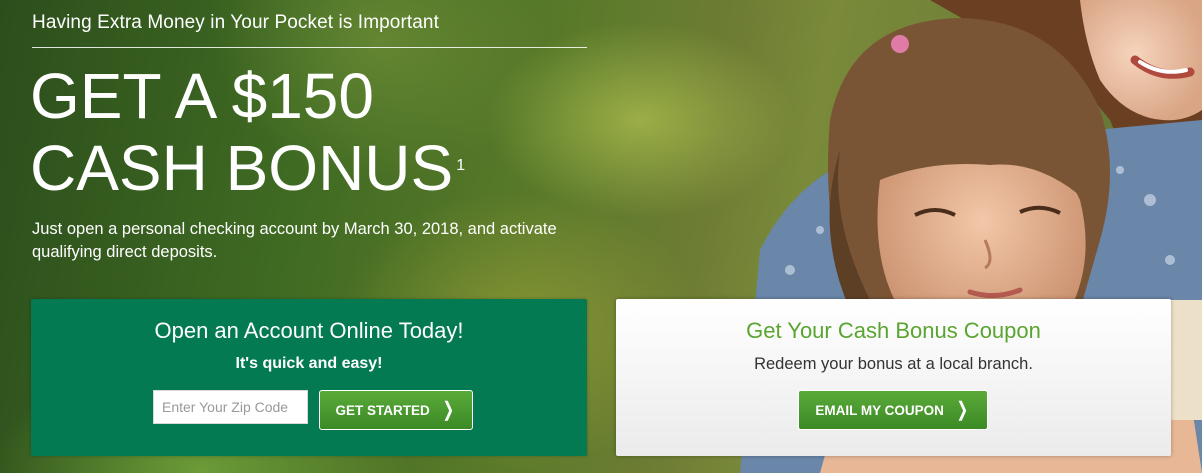 The width and height of the screenshot is (1202, 473). Describe the element at coordinates (202, 96) in the screenshot. I see `headline-line-1: GET A $150` at that location.